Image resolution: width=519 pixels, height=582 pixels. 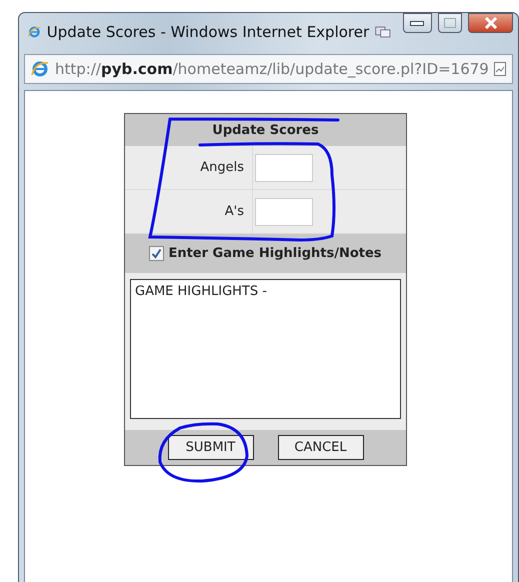 What do you see at coordinates (275, 253) in the screenshot?
I see `checkbox-label: Enter Game Highlights/Notes` at bounding box center [275, 253].